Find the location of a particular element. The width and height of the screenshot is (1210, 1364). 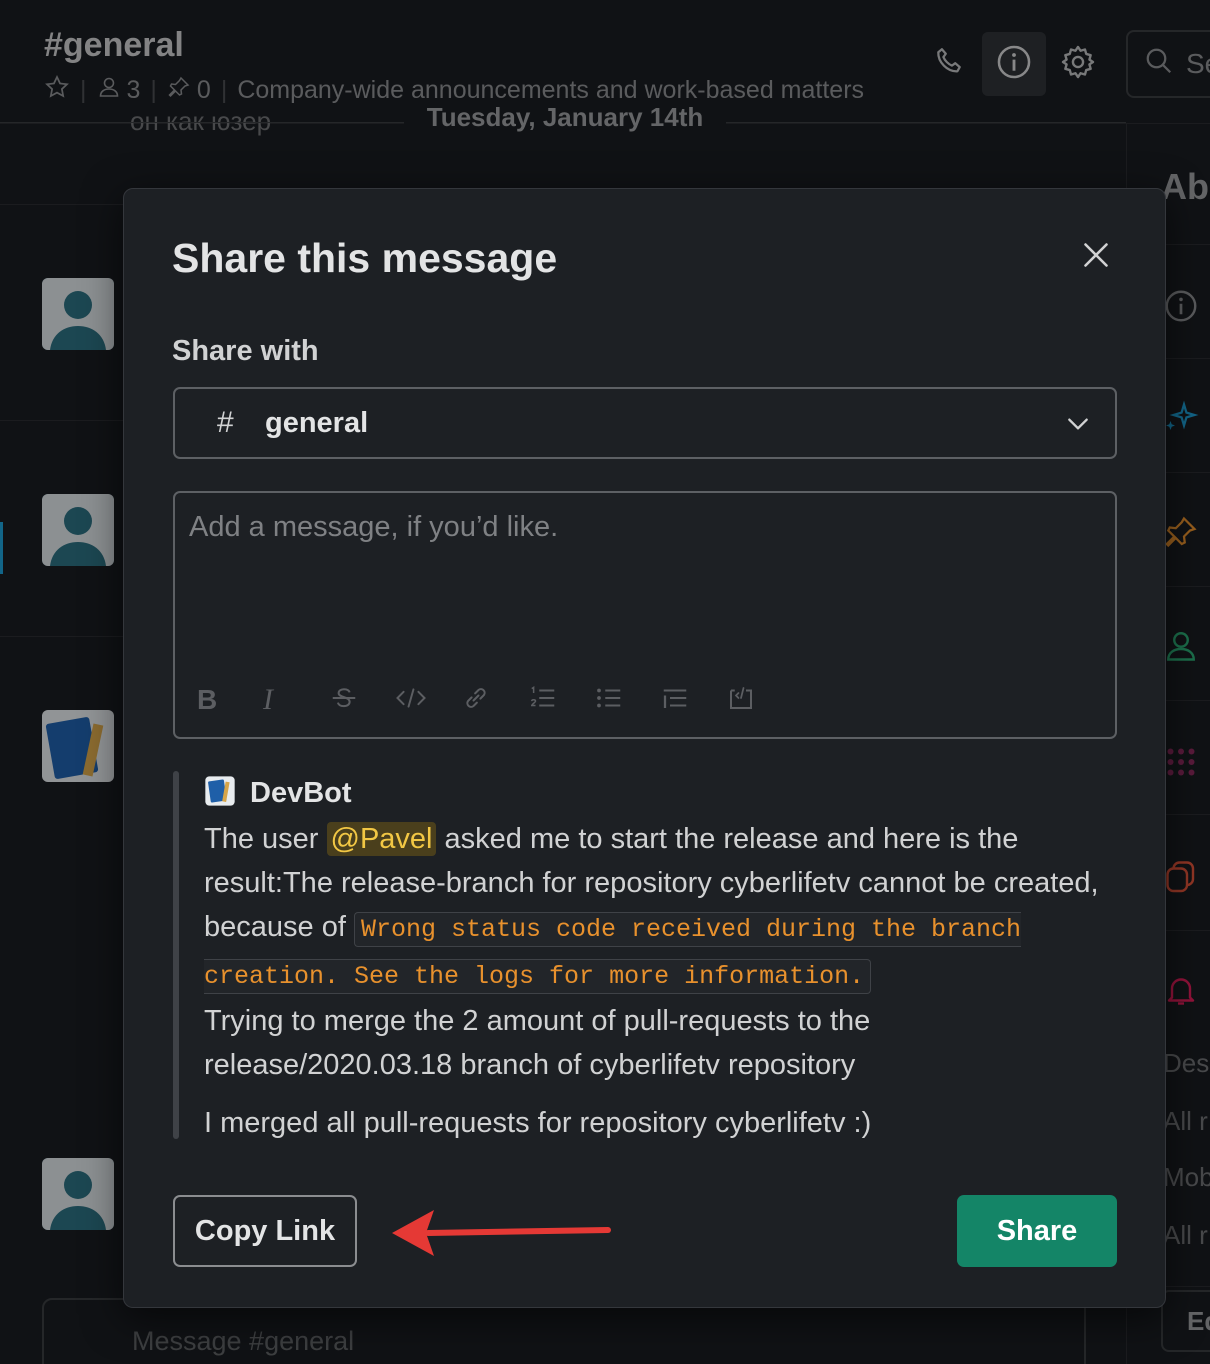

blockquote-button is located at coordinates (690, 700).